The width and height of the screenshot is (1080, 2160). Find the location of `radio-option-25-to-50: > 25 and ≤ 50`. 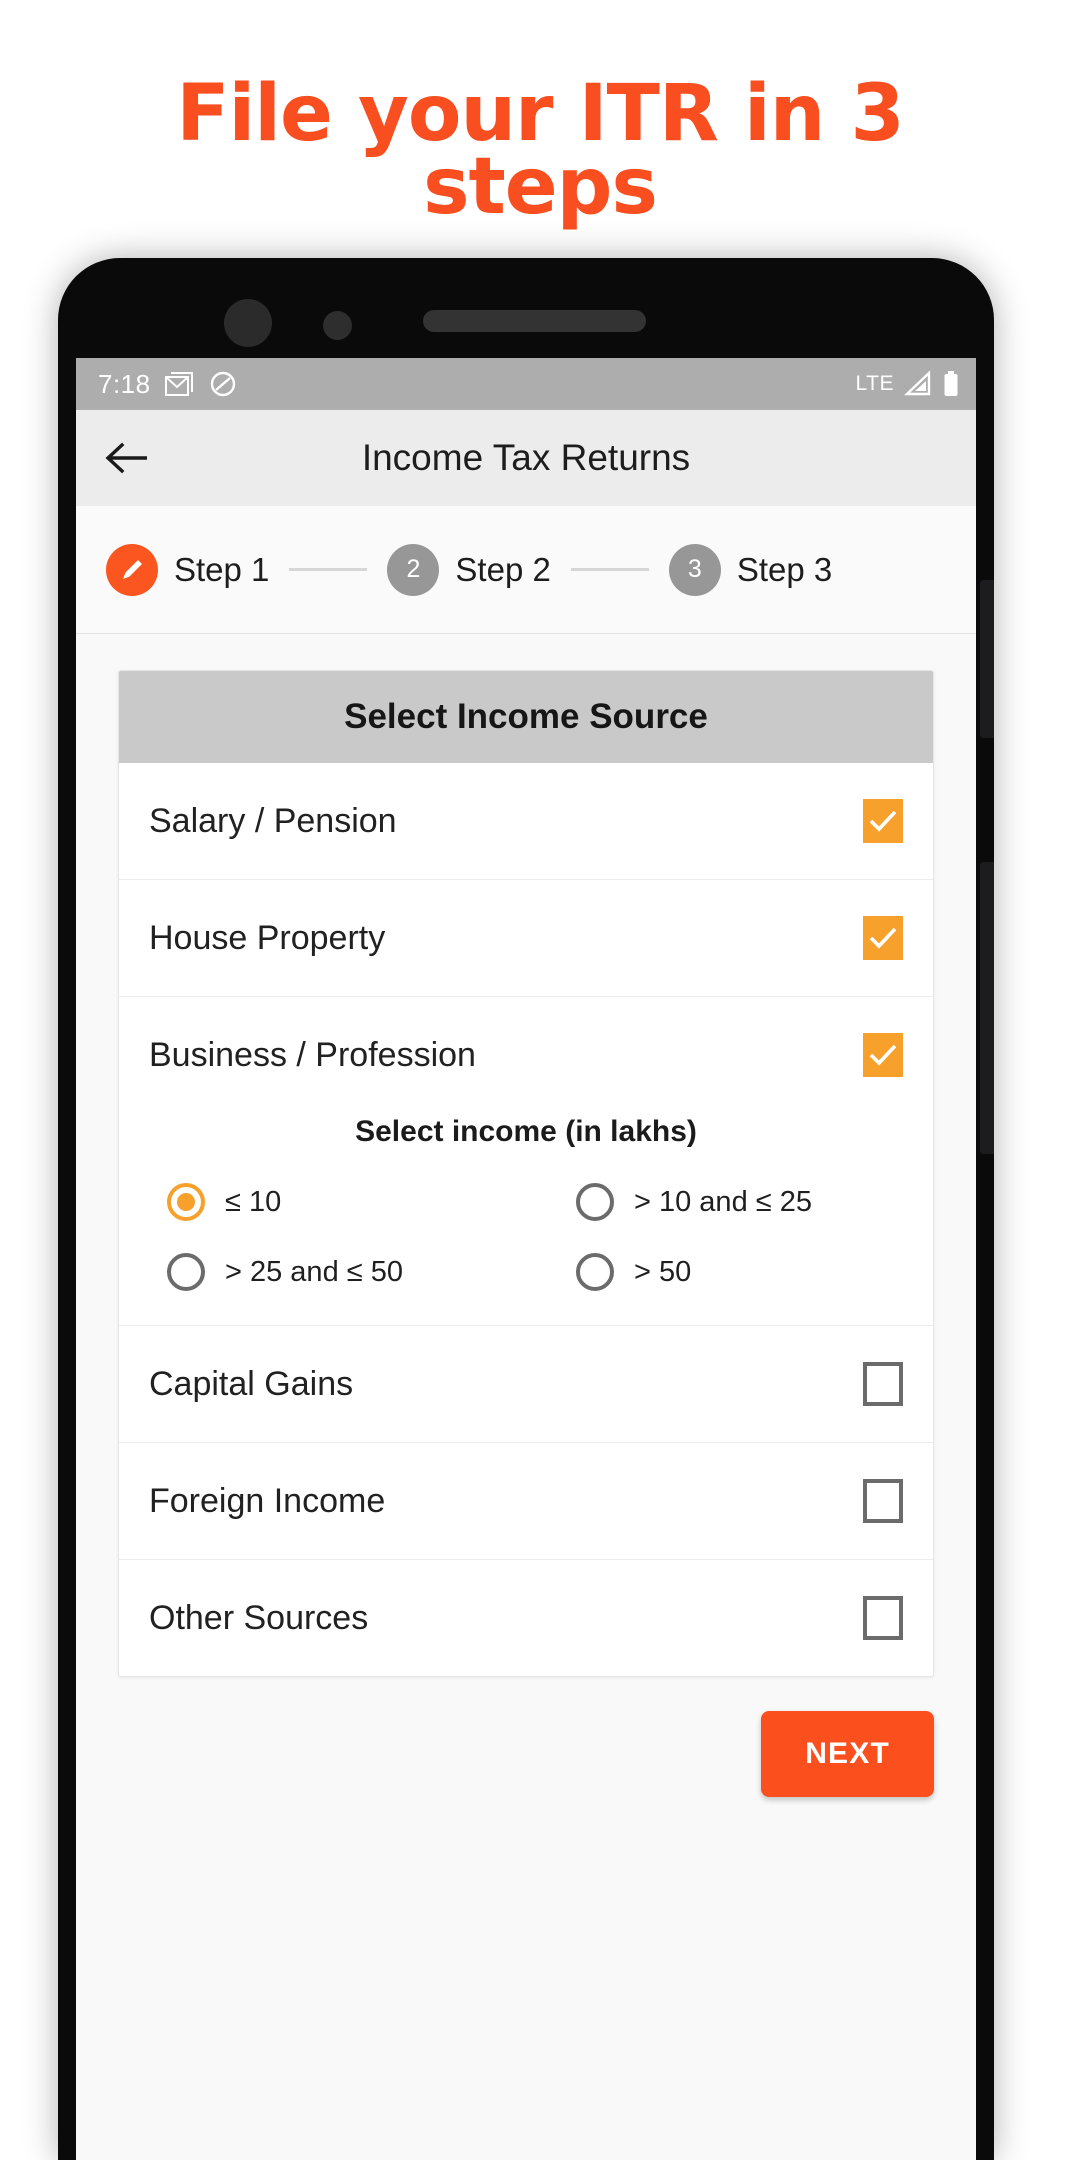

radio-option-25-to-50: > 25 and ≤ 50 is located at coordinates (337, 1272).